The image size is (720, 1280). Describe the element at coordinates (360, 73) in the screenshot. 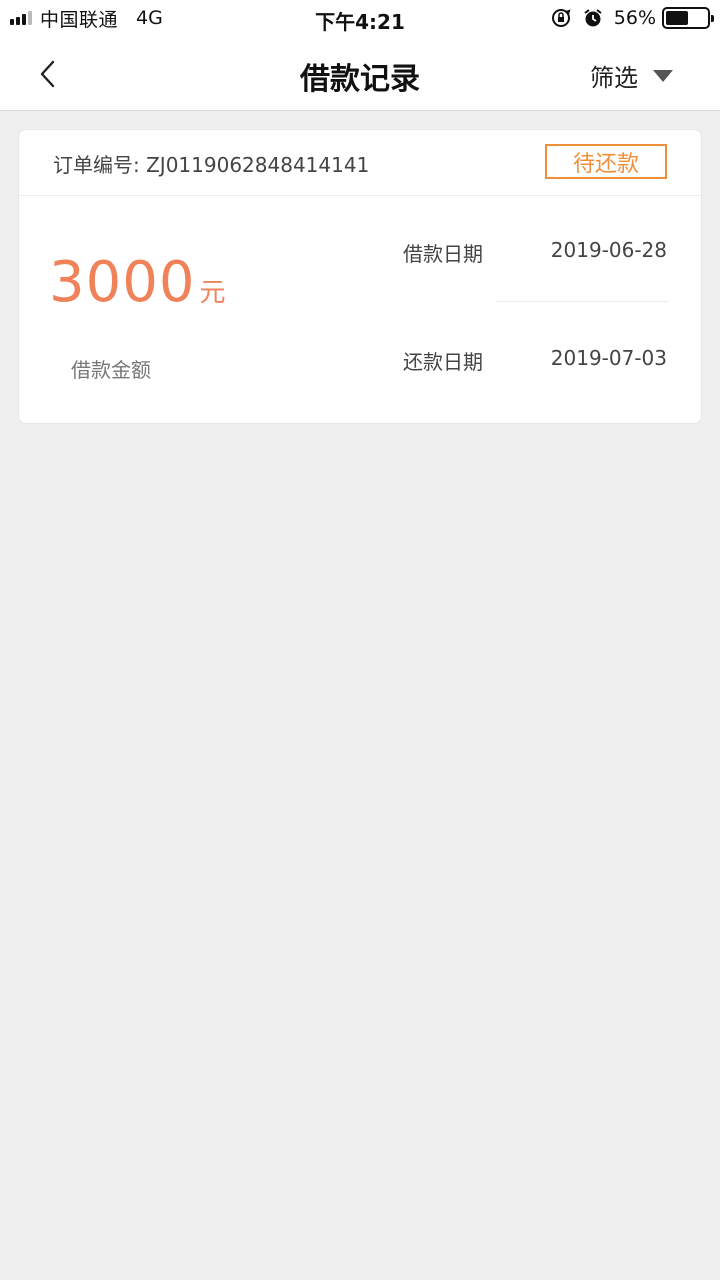

I see `navigation-bar: 借款记录 筛选` at that location.